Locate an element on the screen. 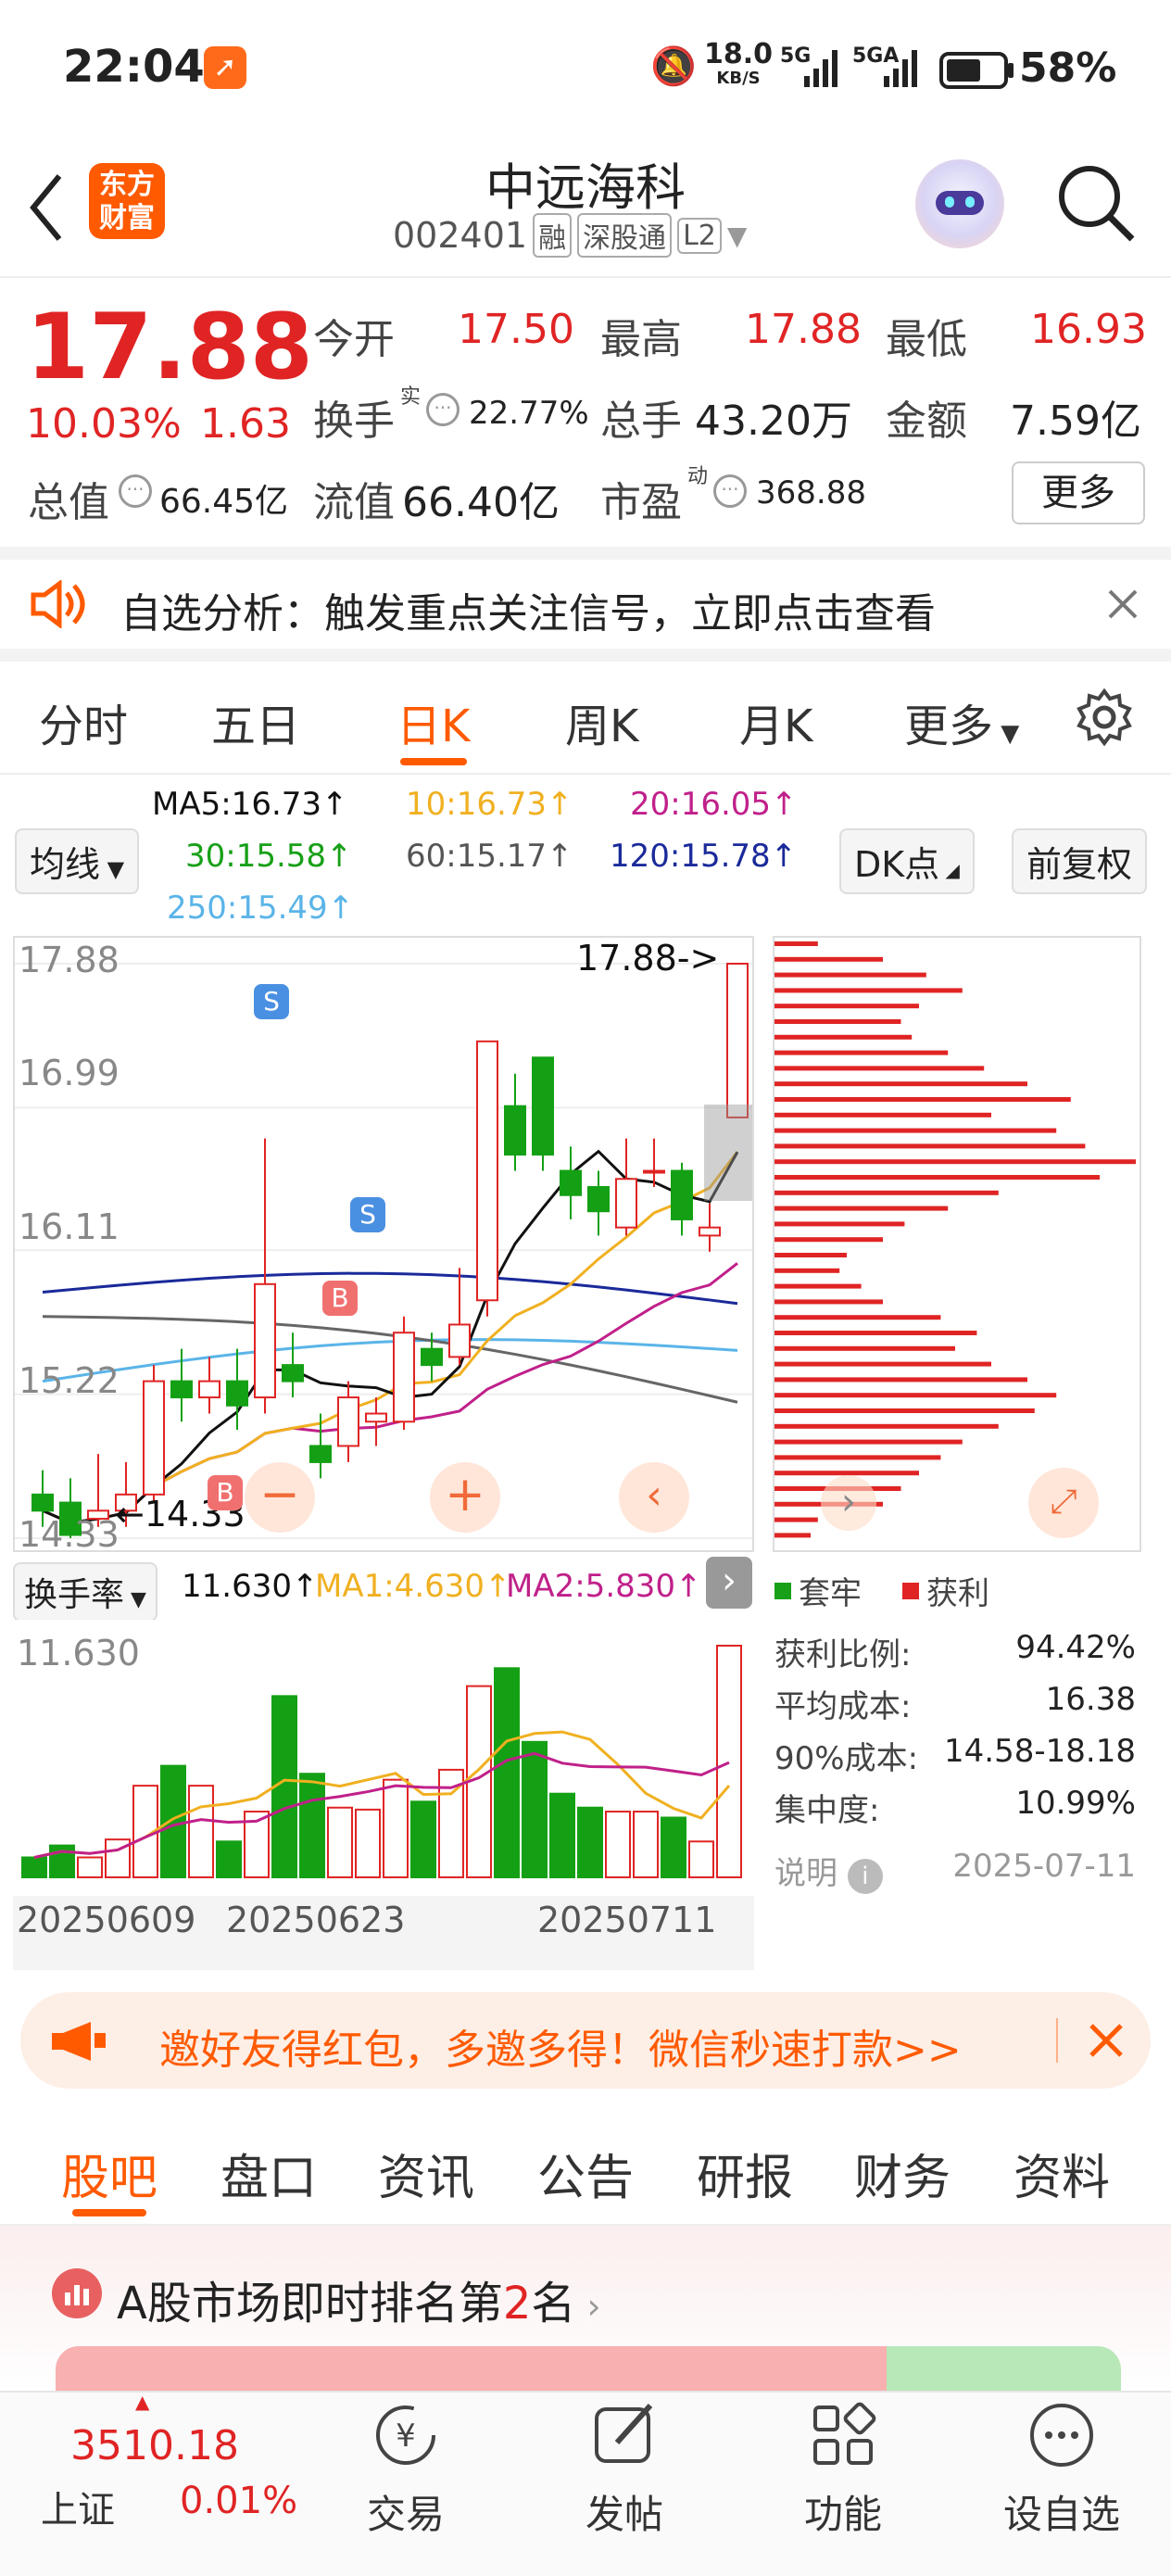  index-name: 上证 is located at coordinates (78, 2506).